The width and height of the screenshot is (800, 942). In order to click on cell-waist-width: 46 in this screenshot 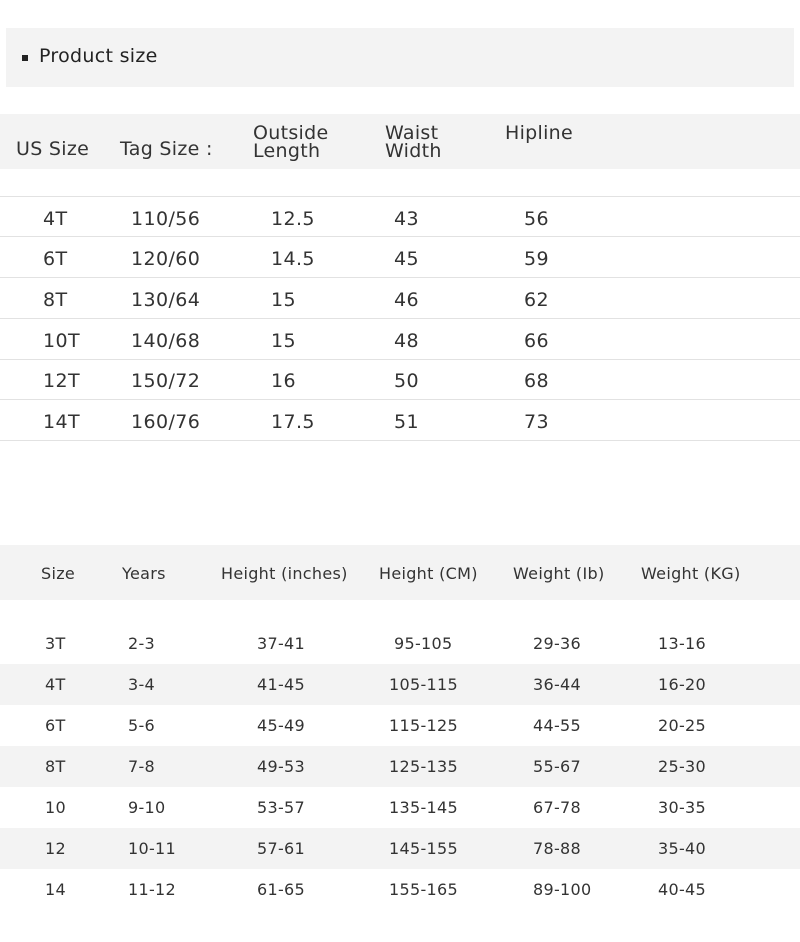, I will do `click(406, 300)`.